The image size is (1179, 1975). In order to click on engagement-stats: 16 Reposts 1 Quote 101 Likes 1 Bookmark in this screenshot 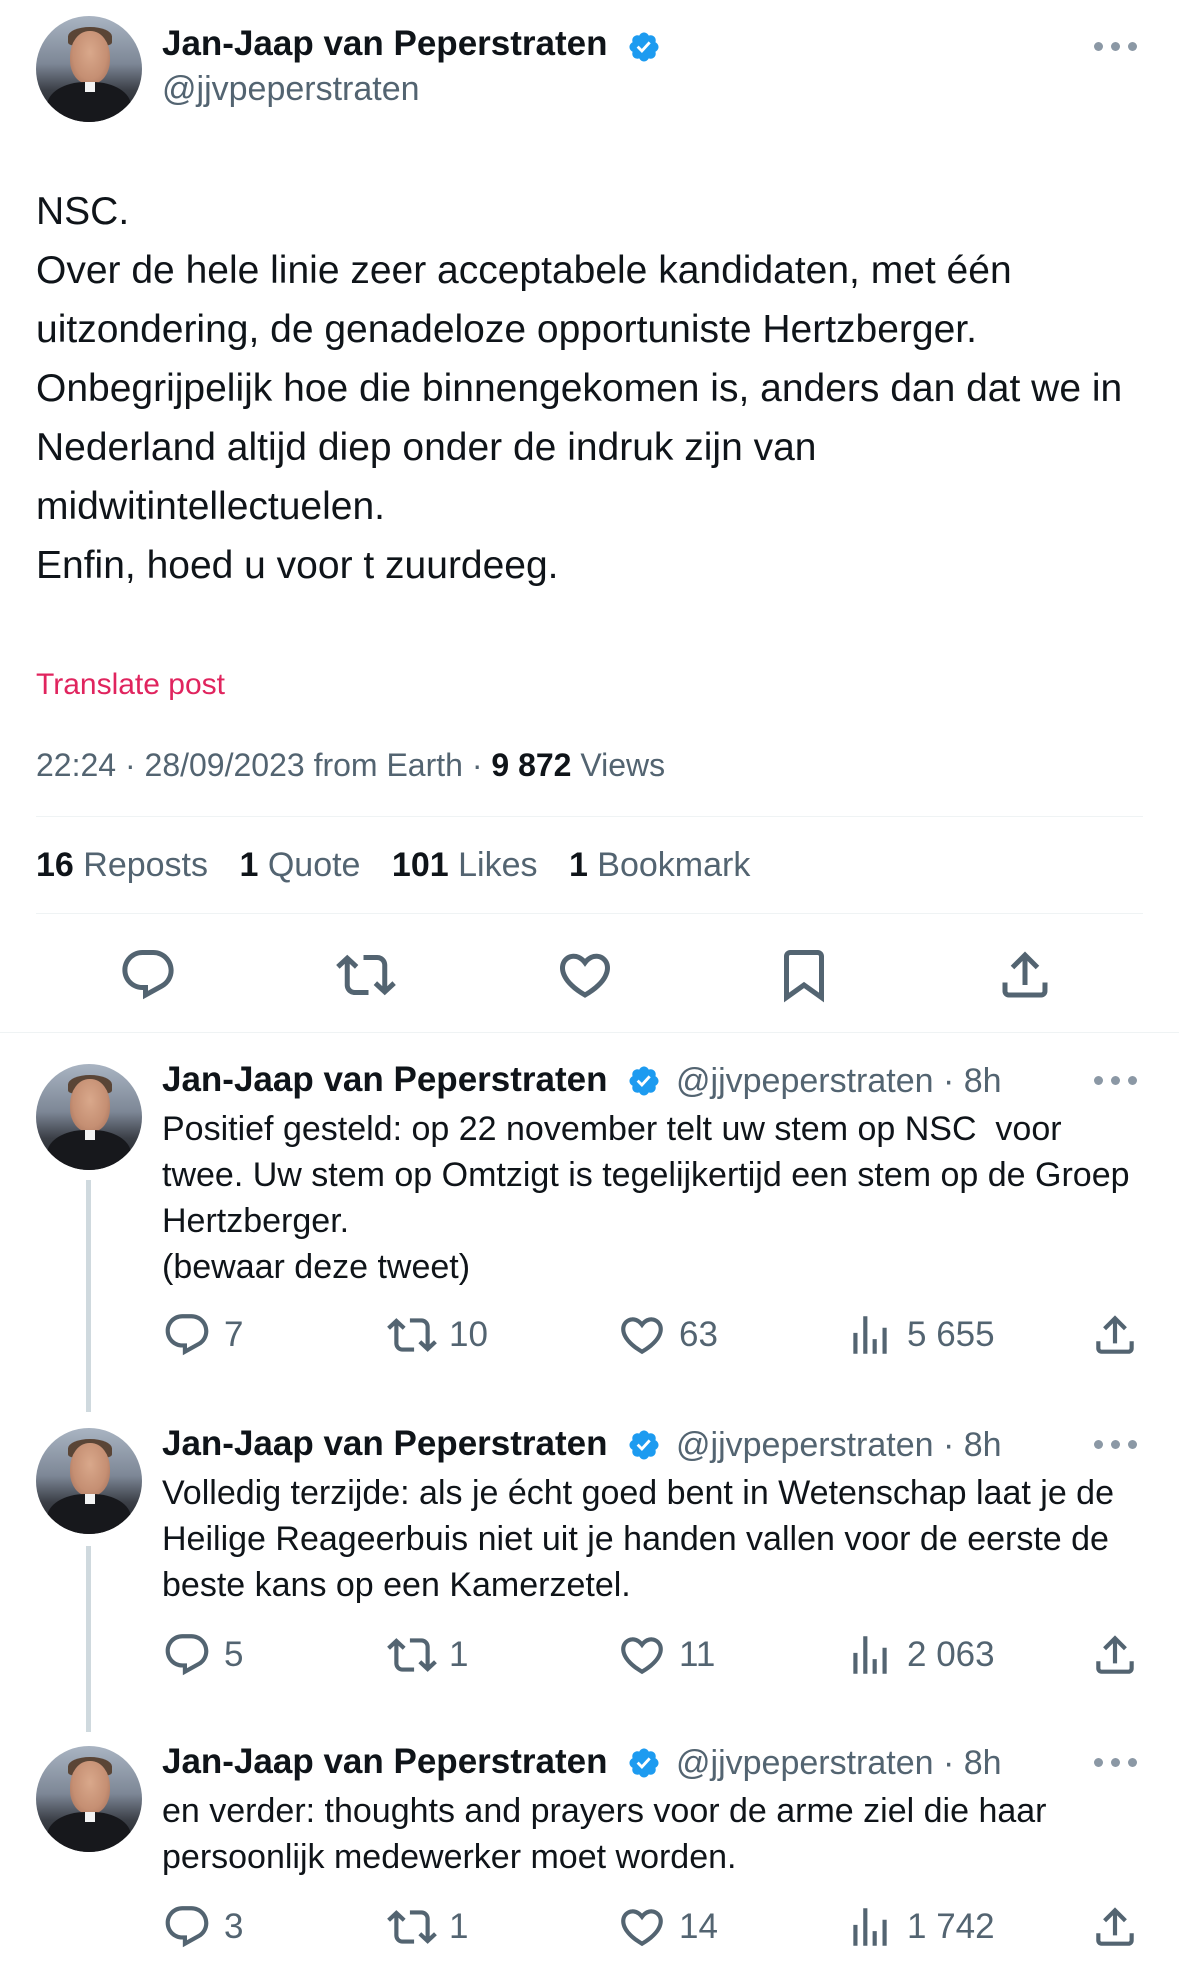, I will do `click(404, 865)`.